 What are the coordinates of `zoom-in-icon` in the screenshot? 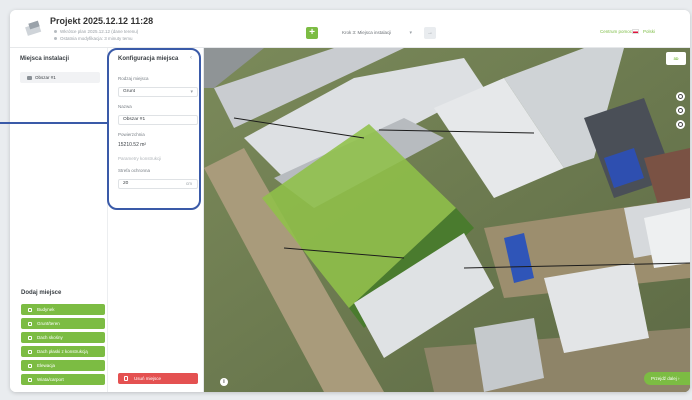 It's located at (680, 110).